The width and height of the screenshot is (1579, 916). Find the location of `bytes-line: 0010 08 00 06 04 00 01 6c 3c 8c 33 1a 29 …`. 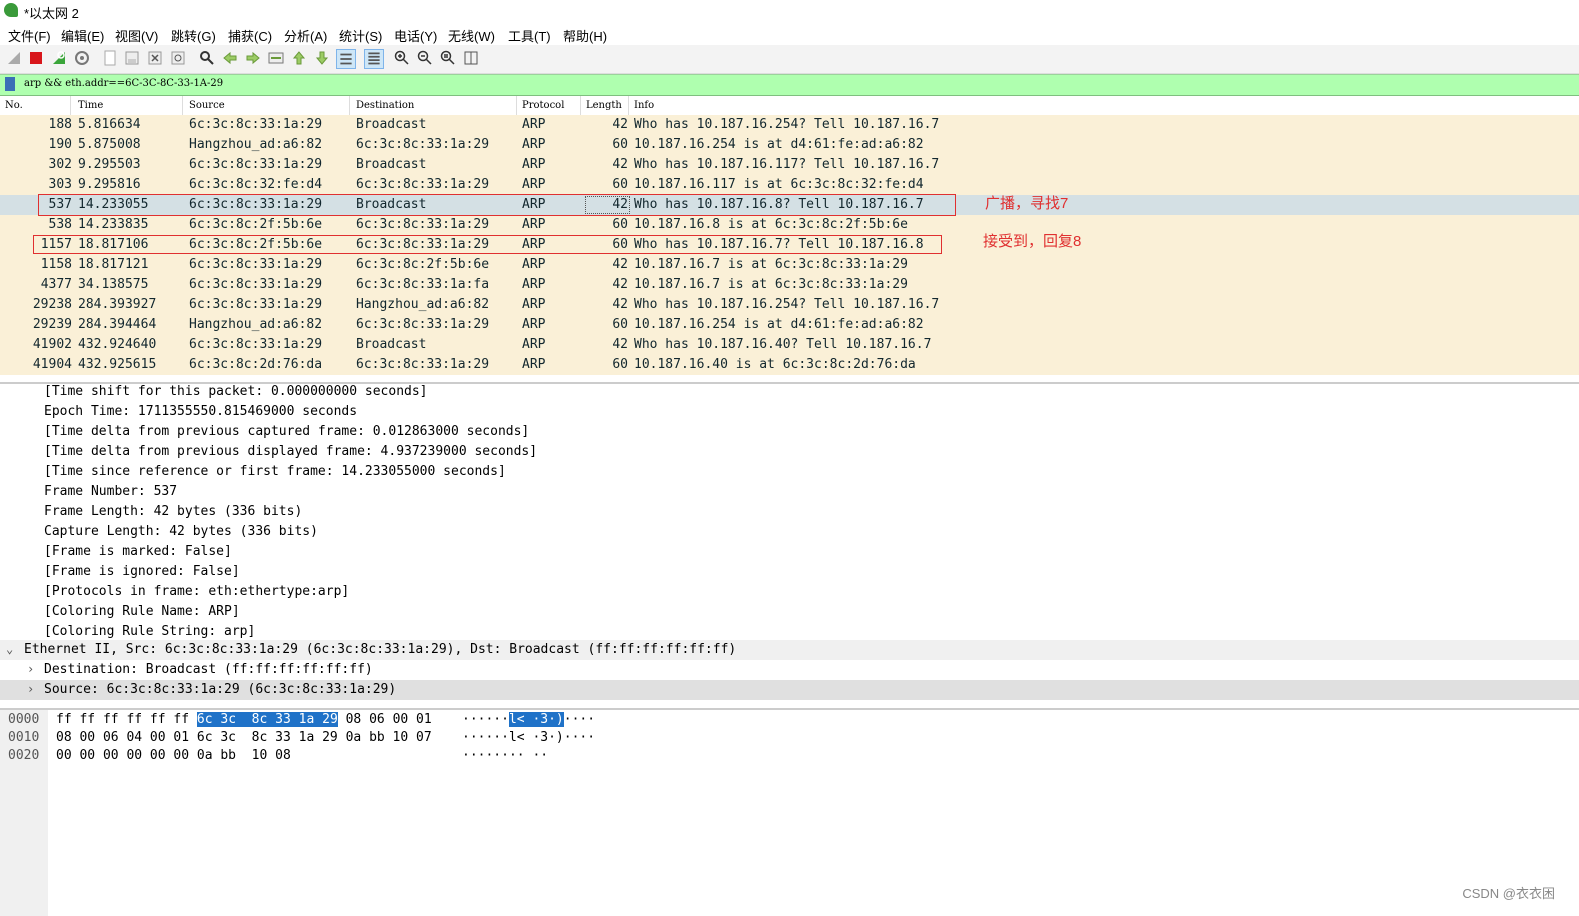

bytes-line: 0010 08 00 06 04 00 01 6c 3c 8c 33 1a 29 … is located at coordinates (789, 738).